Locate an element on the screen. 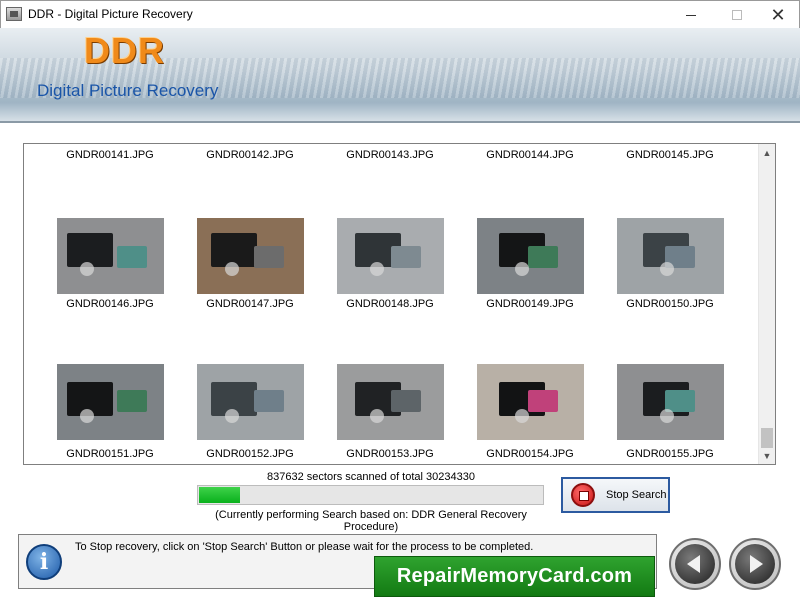 The image size is (800, 600). minimize-icon is located at coordinates (691, 15).